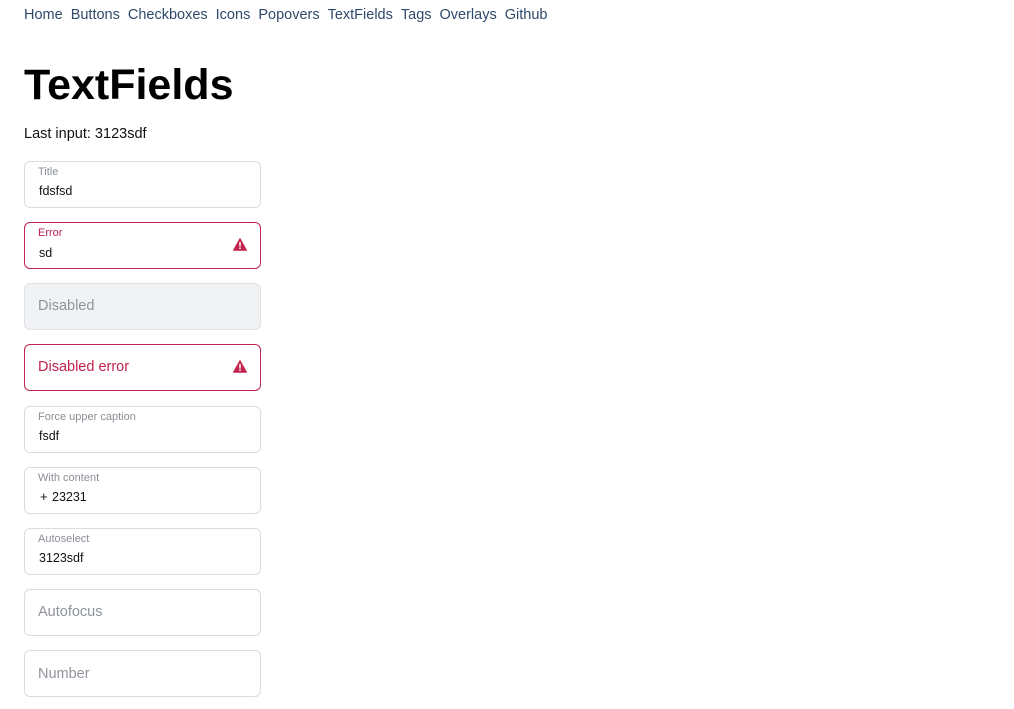 This screenshot has height=709, width=1014. I want to click on error-field-caption: Error, so click(50, 233).